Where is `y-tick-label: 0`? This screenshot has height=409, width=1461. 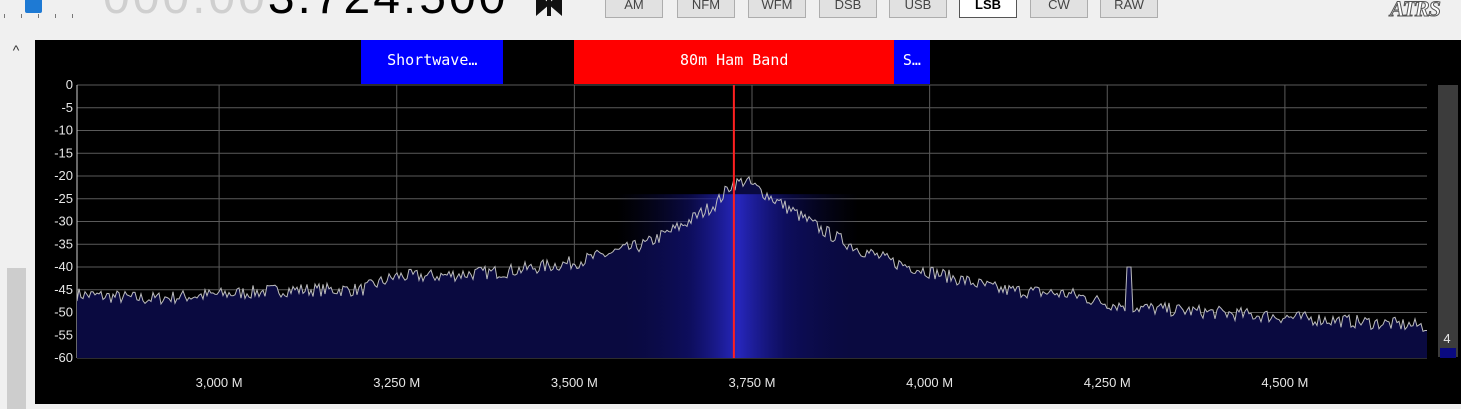
y-tick-label: 0 is located at coordinates (69, 84).